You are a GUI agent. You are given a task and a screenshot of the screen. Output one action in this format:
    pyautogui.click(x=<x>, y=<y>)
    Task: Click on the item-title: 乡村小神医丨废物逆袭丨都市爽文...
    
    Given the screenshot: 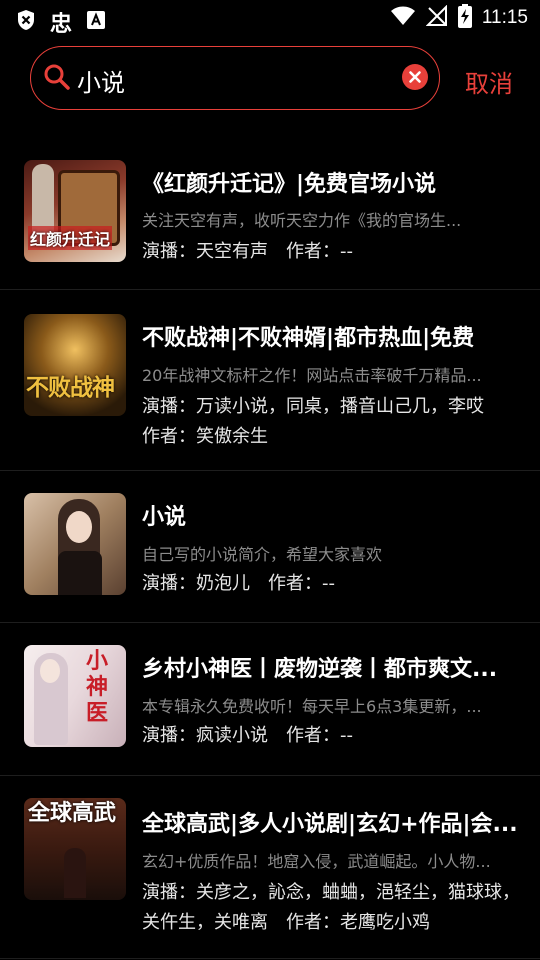 What is the action you would take?
    pyautogui.click(x=320, y=669)
    